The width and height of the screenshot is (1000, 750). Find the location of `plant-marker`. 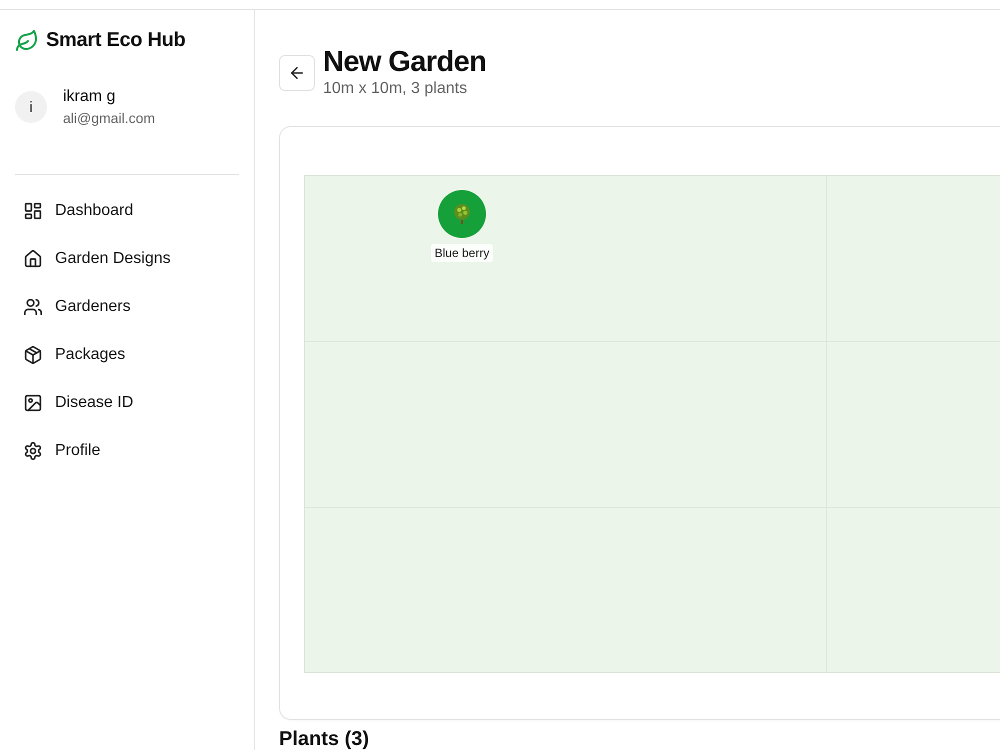

plant-marker is located at coordinates (462, 214).